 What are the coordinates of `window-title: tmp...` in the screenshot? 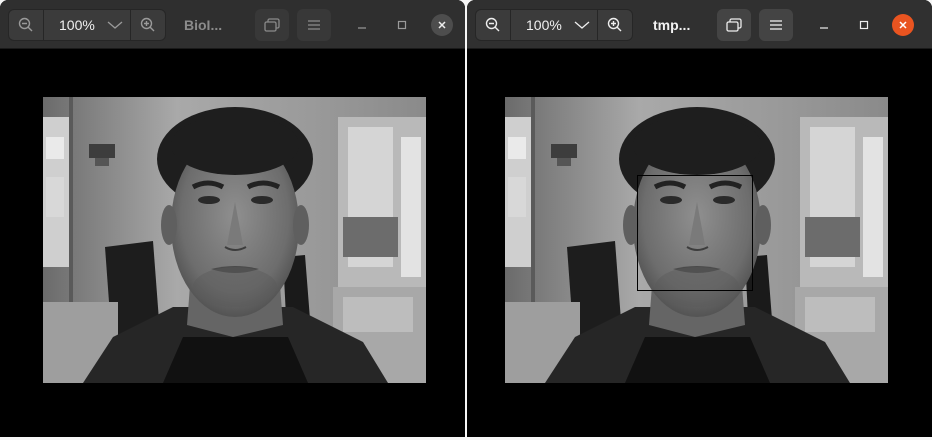 It's located at (672, 25).